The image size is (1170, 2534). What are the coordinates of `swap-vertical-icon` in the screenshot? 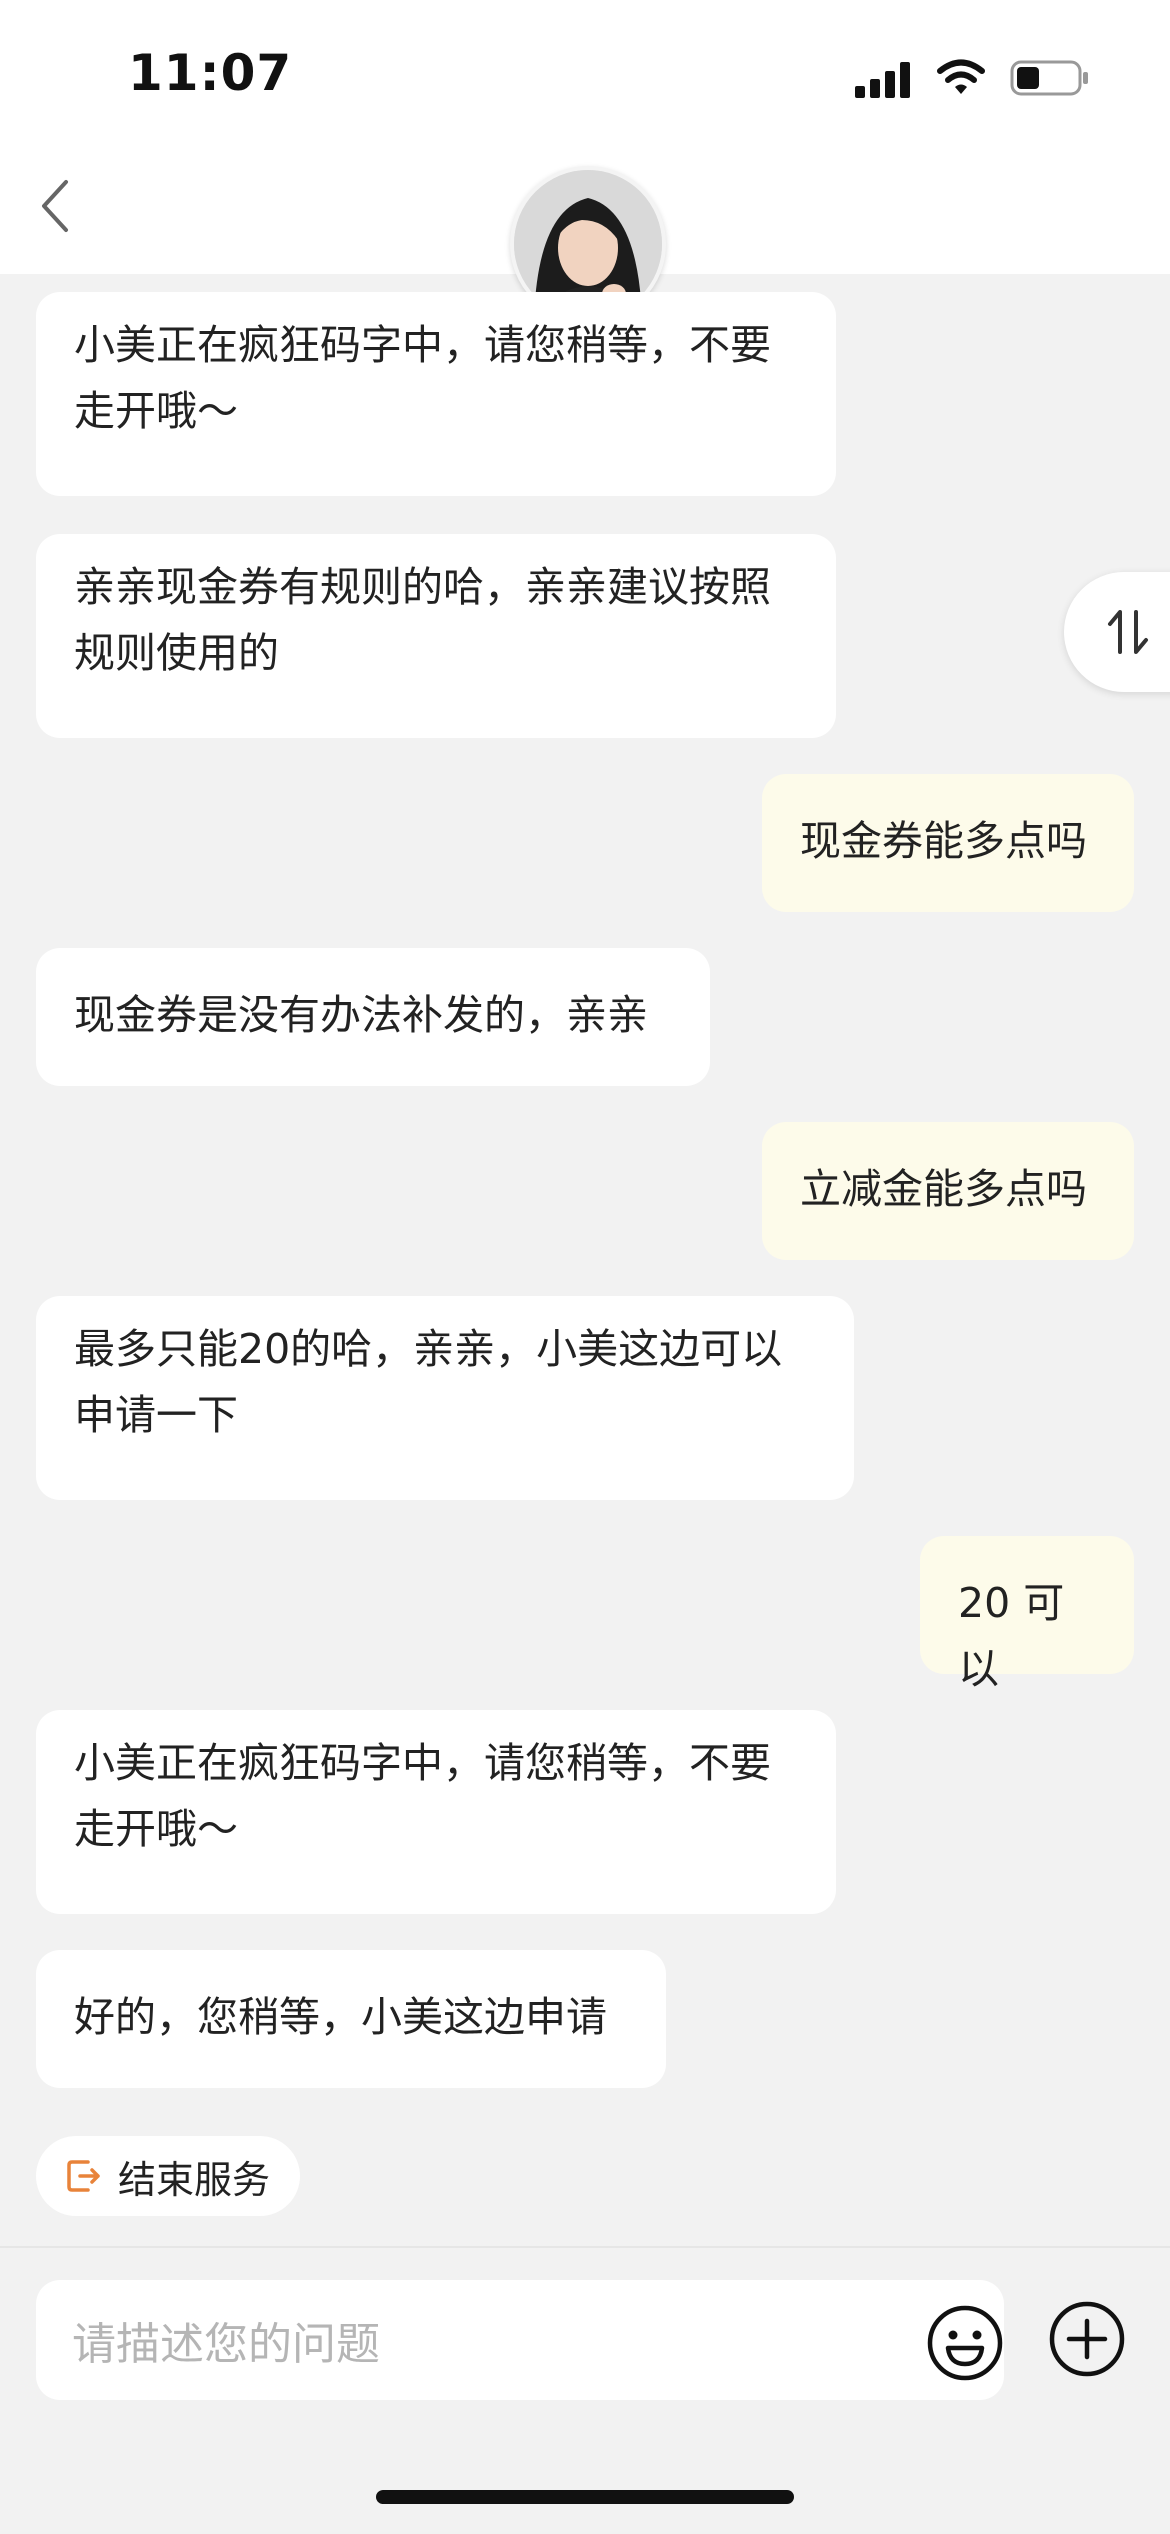 It's located at (1128, 632).